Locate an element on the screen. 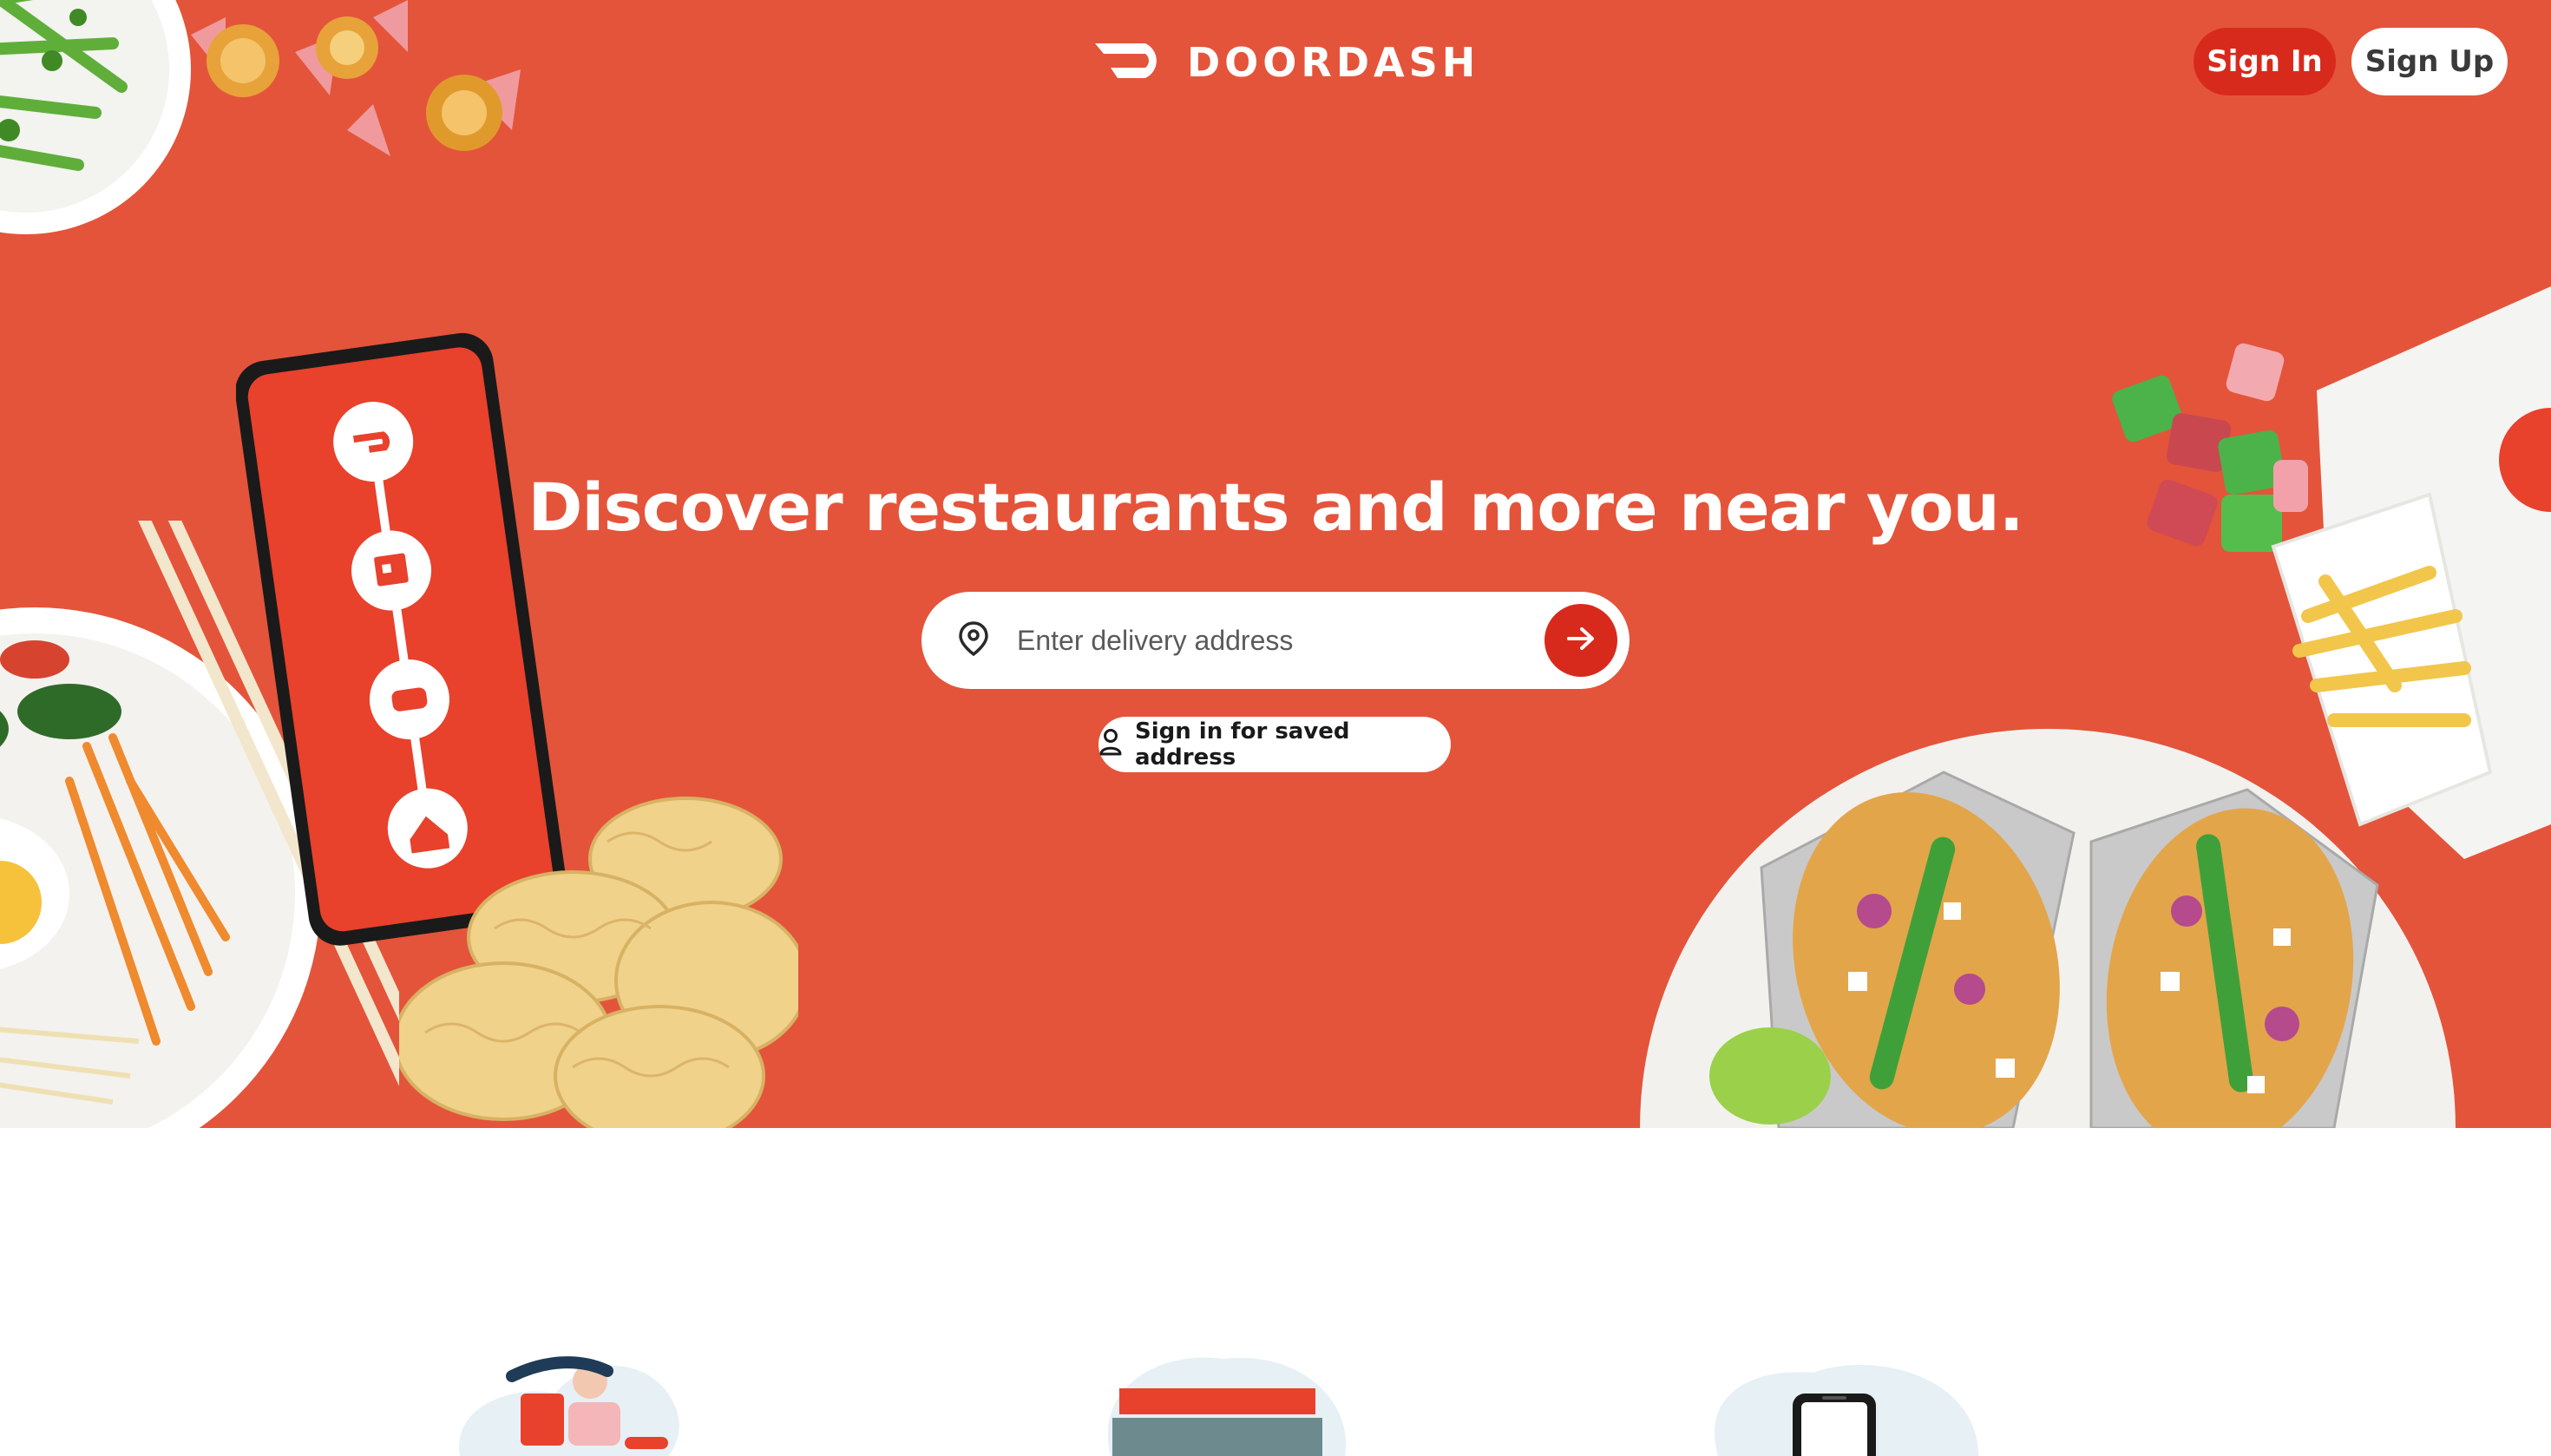 The image size is (2551, 1456). saved-address-label: Sign in for saved address is located at coordinates (1243, 744).